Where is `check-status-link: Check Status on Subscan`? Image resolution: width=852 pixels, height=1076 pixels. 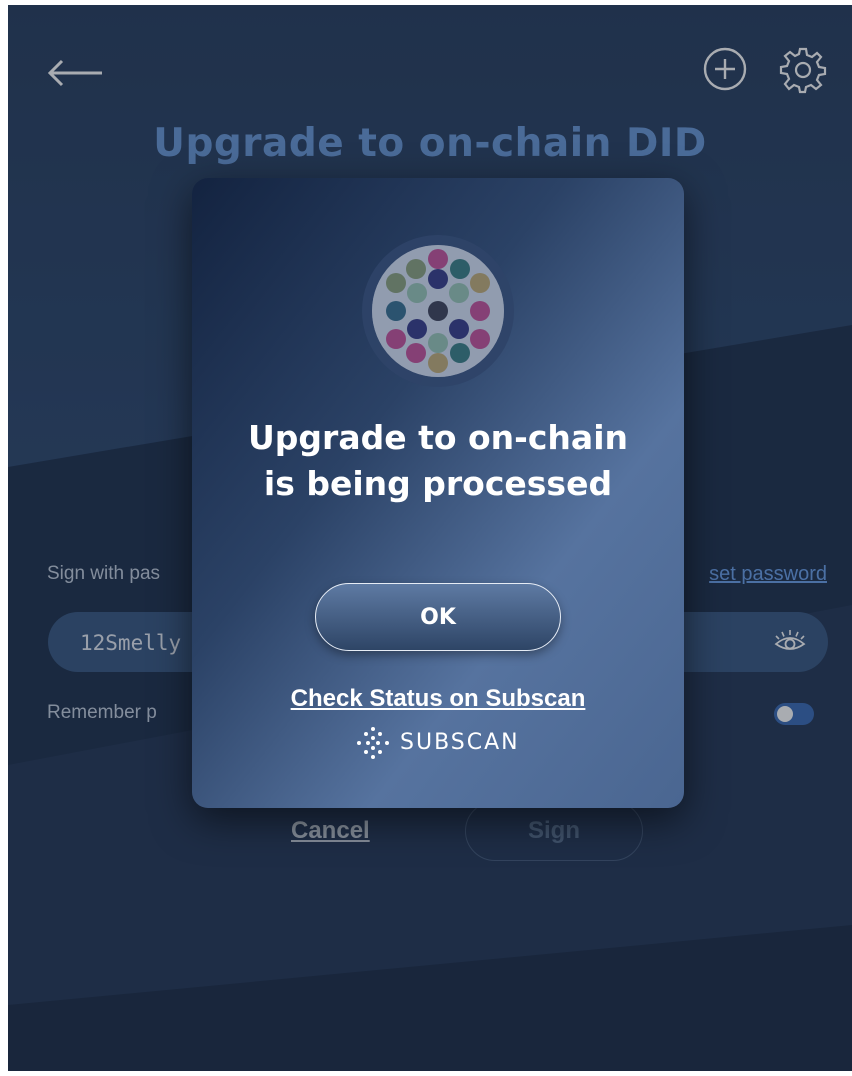
check-status-link: Check Status on Subscan is located at coordinates (438, 699).